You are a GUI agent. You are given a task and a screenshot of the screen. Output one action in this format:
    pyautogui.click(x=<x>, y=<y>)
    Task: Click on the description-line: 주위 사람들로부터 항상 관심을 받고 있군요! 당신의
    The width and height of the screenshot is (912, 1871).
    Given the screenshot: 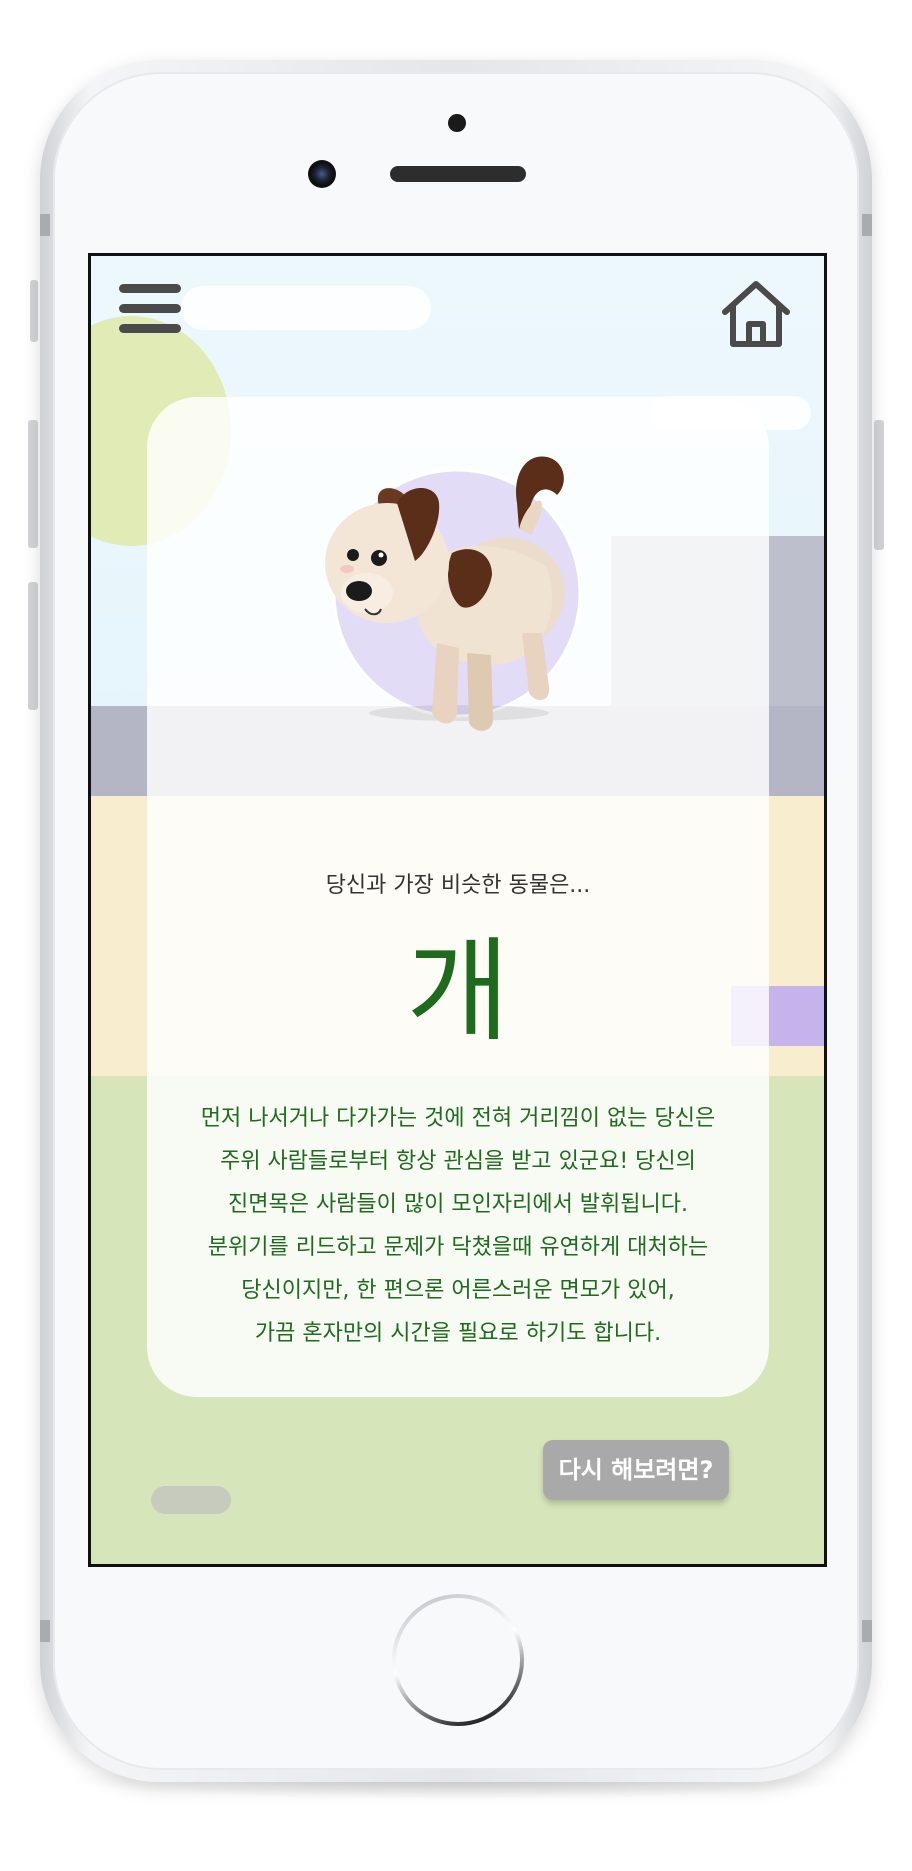 What is the action you would take?
    pyautogui.click(x=458, y=1161)
    